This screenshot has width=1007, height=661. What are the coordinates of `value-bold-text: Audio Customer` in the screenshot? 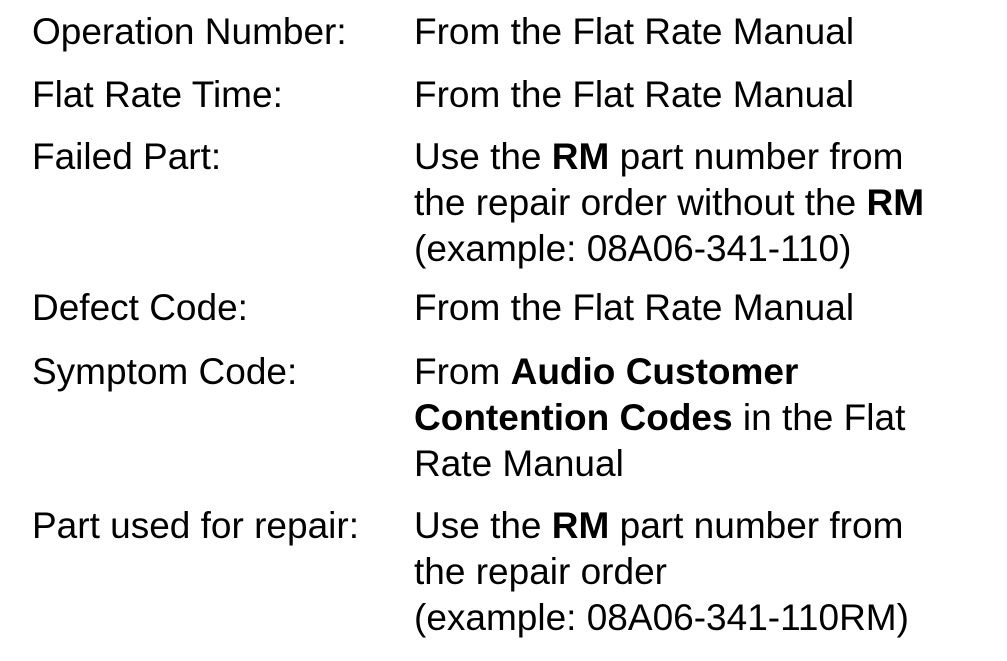 It's located at (654, 371).